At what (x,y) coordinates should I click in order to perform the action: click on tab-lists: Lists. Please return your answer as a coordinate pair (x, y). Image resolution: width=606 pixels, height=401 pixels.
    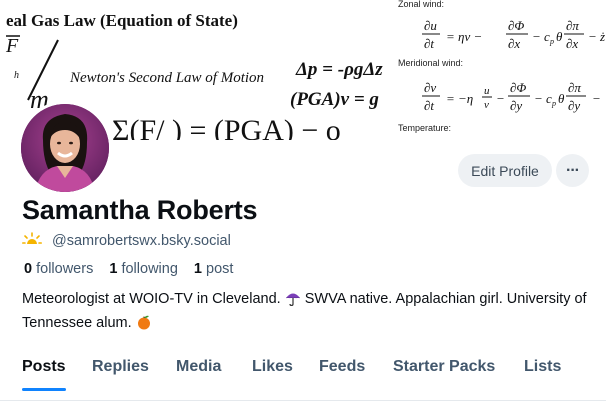
    Looking at the image, I should click on (542, 367).